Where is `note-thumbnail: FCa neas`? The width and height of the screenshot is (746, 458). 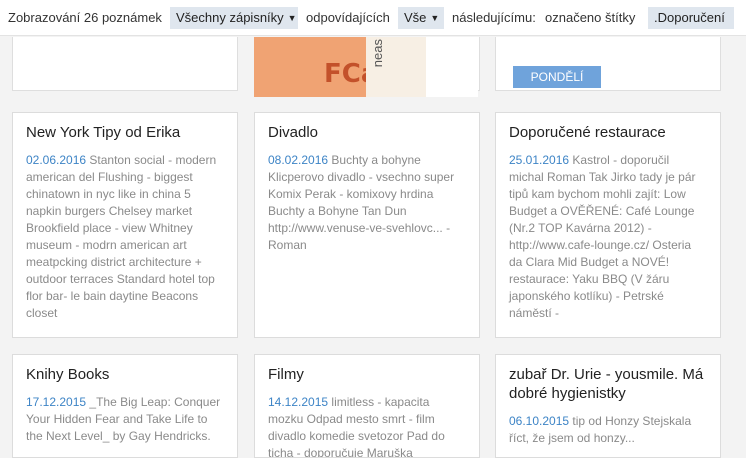 note-thumbnail: FCa neas is located at coordinates (366, 67).